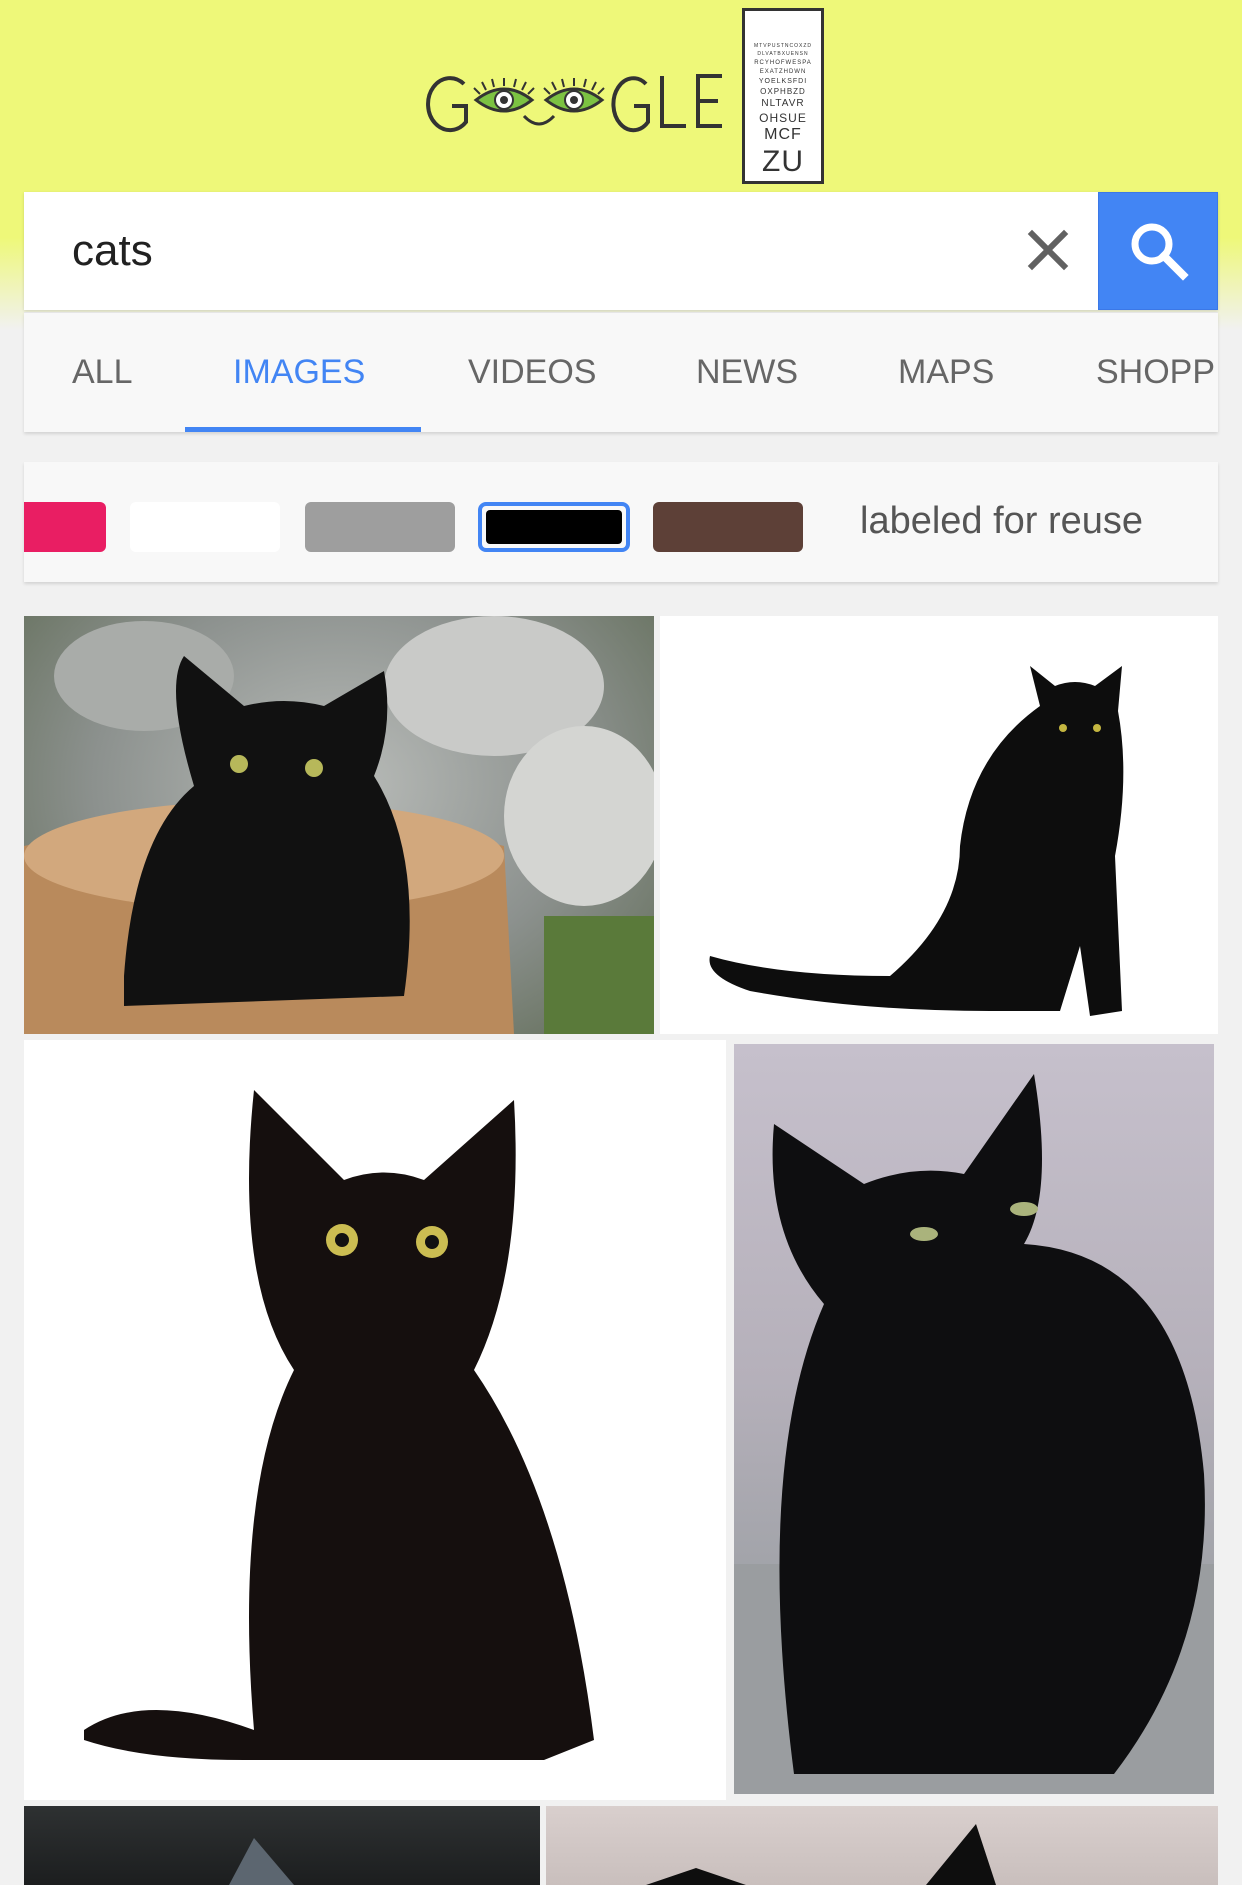  What do you see at coordinates (532, 372) in the screenshot?
I see `tab-videos: VIDEOS` at bounding box center [532, 372].